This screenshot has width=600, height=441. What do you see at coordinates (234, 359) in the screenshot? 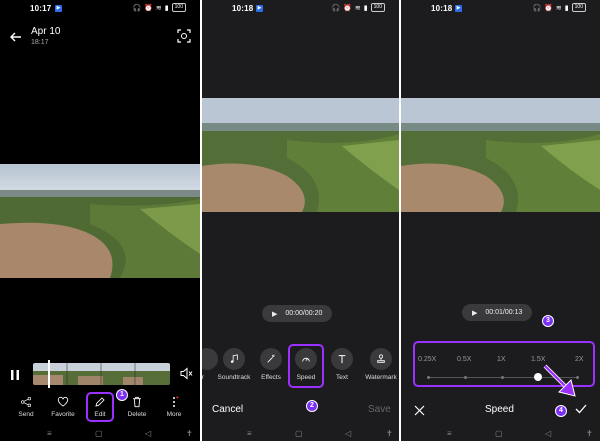
I see `music-note-icon` at bounding box center [234, 359].